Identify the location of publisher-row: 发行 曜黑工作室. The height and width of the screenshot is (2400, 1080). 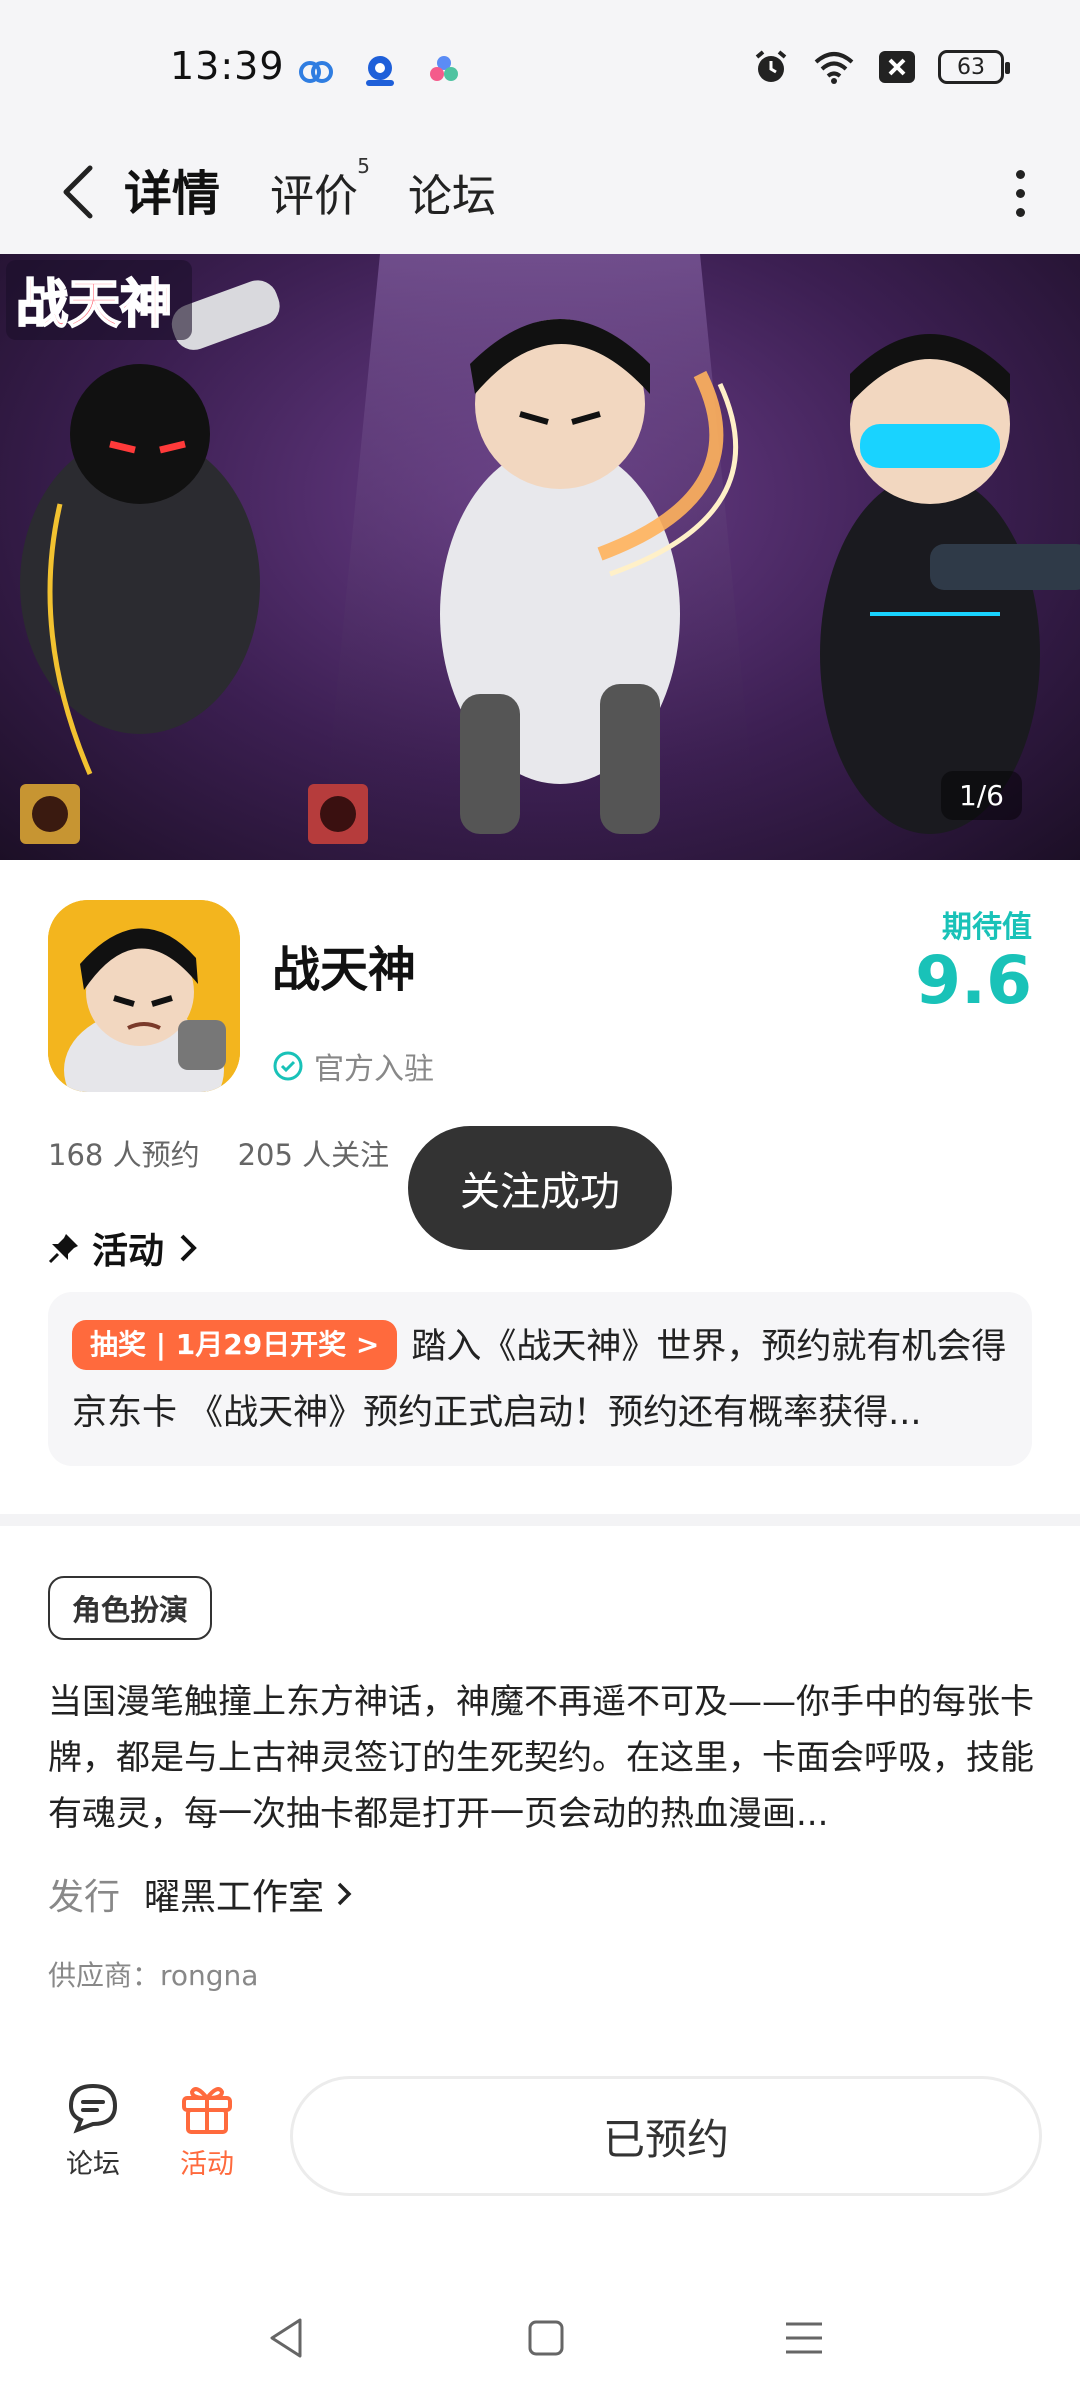
(202, 1894).